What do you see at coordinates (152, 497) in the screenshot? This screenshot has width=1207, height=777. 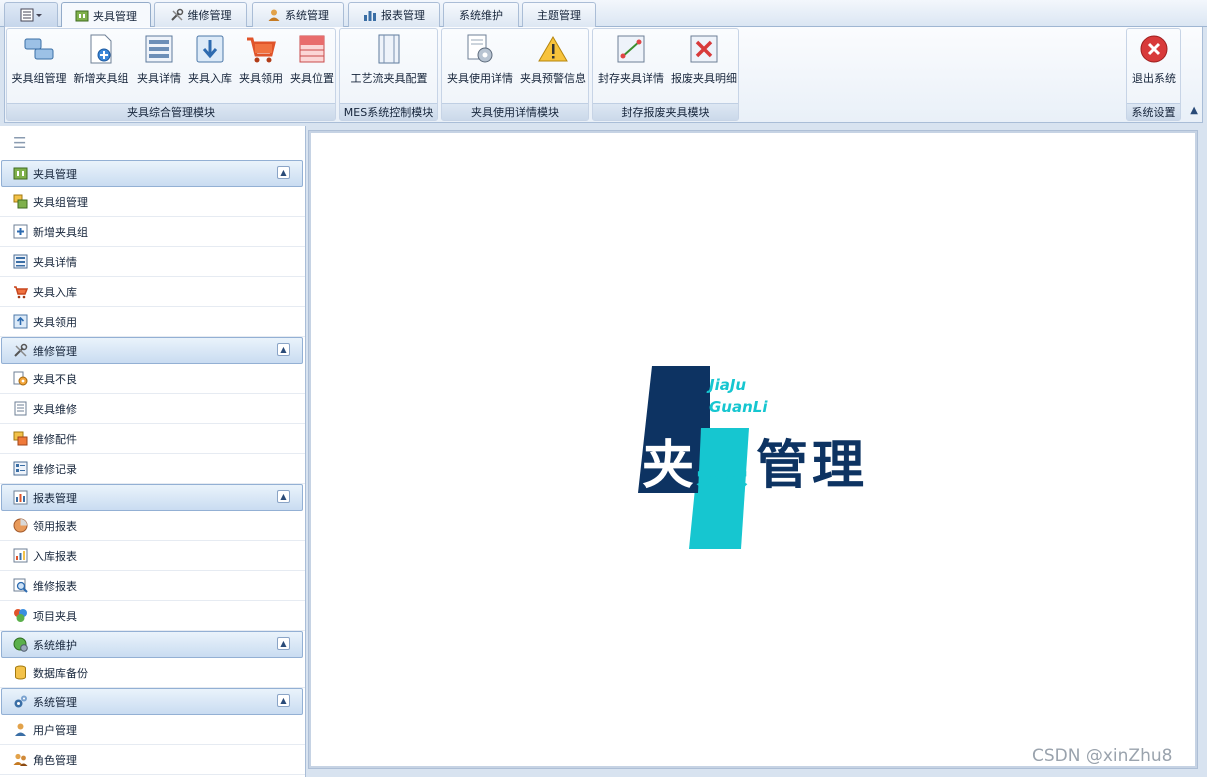 I see `section-header-report-management: 报表管理 ▲` at bounding box center [152, 497].